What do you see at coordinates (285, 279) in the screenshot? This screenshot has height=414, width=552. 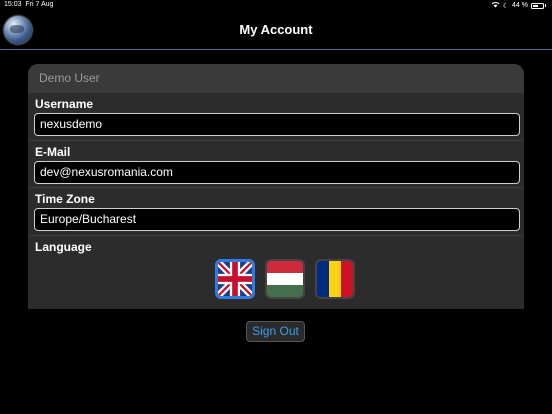 I see `hungary-flag-icon` at bounding box center [285, 279].